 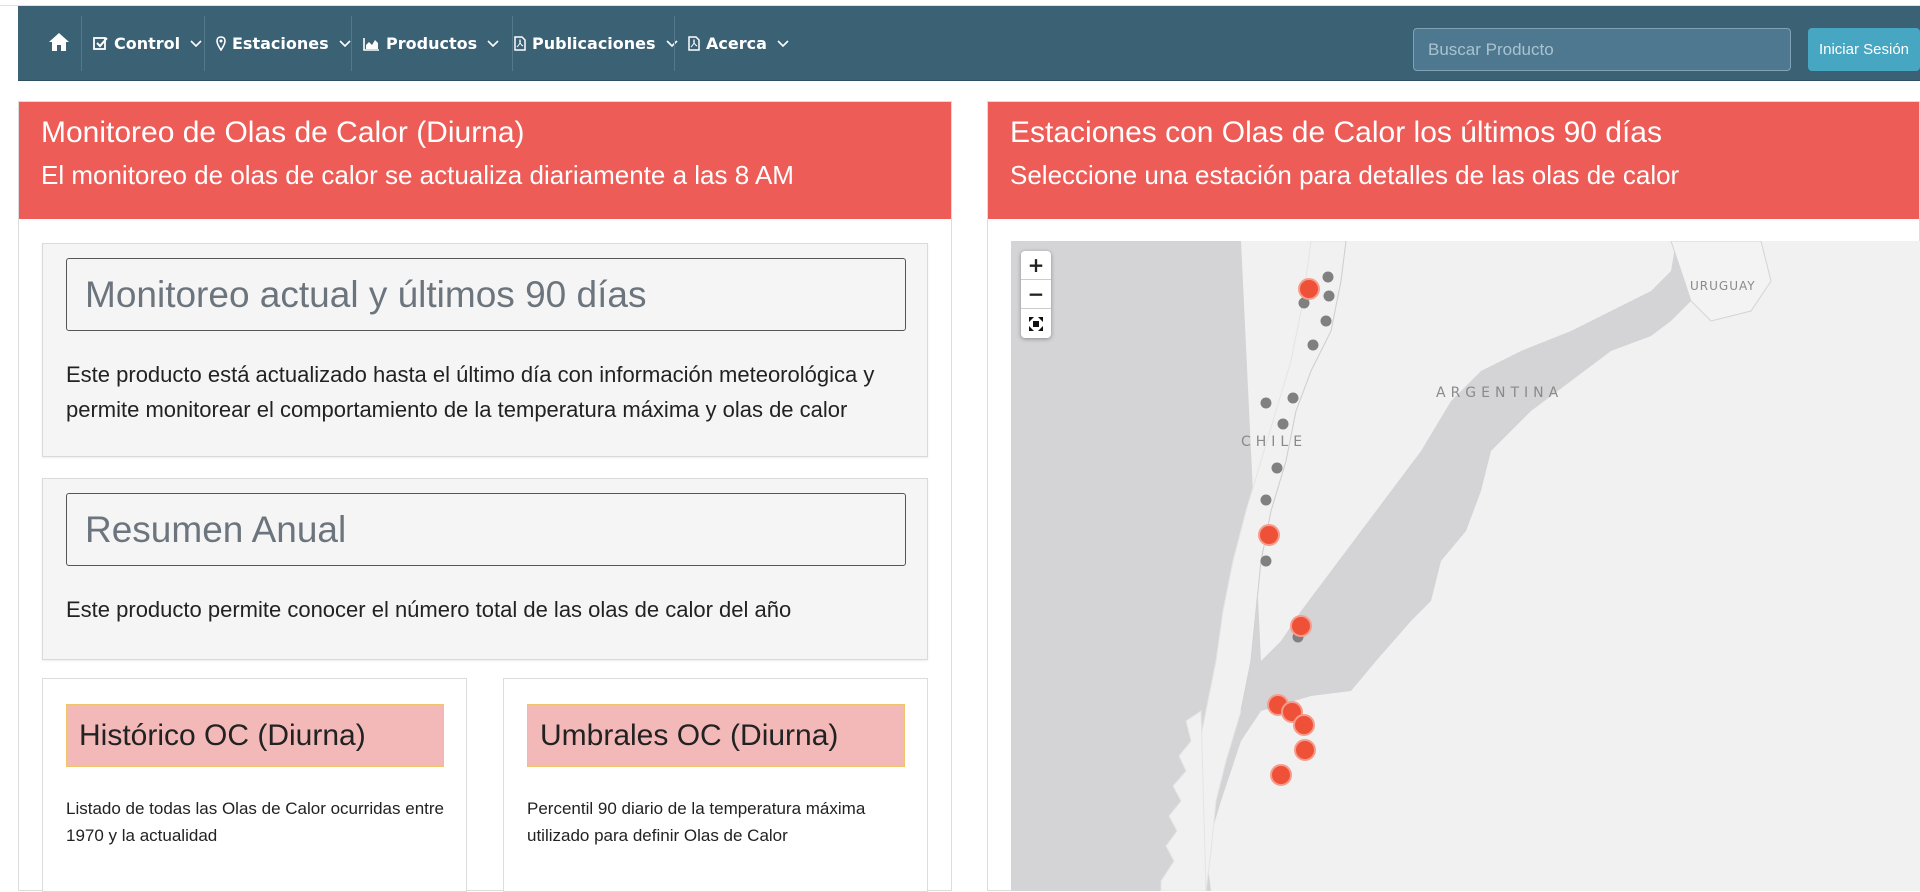 I want to click on zoom-out-button: −, so click(x=1036, y=294).